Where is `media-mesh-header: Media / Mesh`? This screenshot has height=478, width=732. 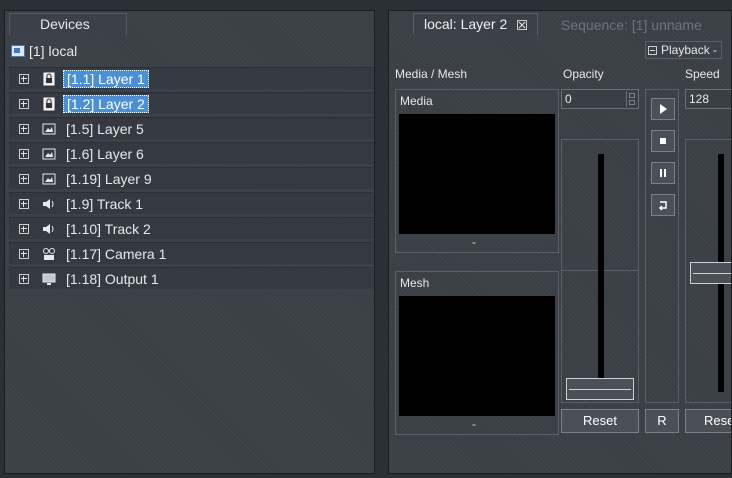
media-mesh-header: Media / Mesh is located at coordinates (431, 74).